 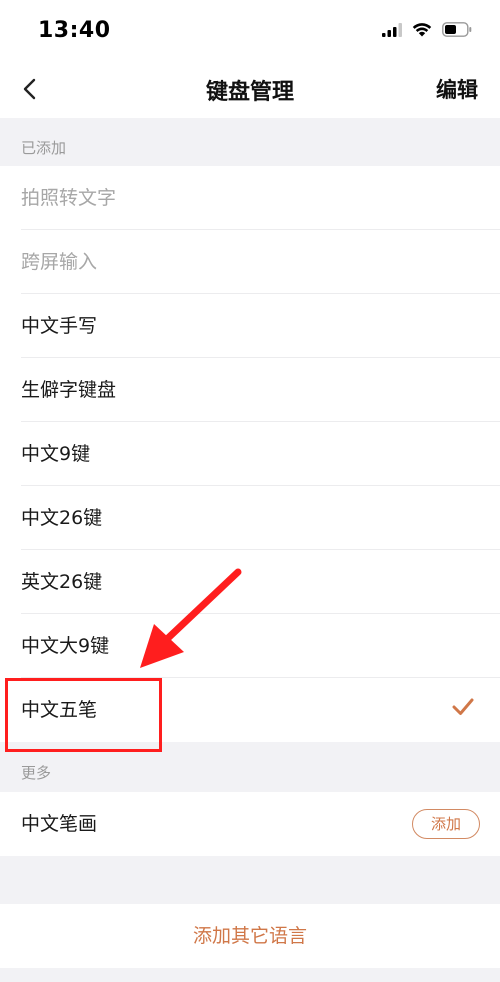 What do you see at coordinates (457, 29) in the screenshot?
I see `battery-icon` at bounding box center [457, 29].